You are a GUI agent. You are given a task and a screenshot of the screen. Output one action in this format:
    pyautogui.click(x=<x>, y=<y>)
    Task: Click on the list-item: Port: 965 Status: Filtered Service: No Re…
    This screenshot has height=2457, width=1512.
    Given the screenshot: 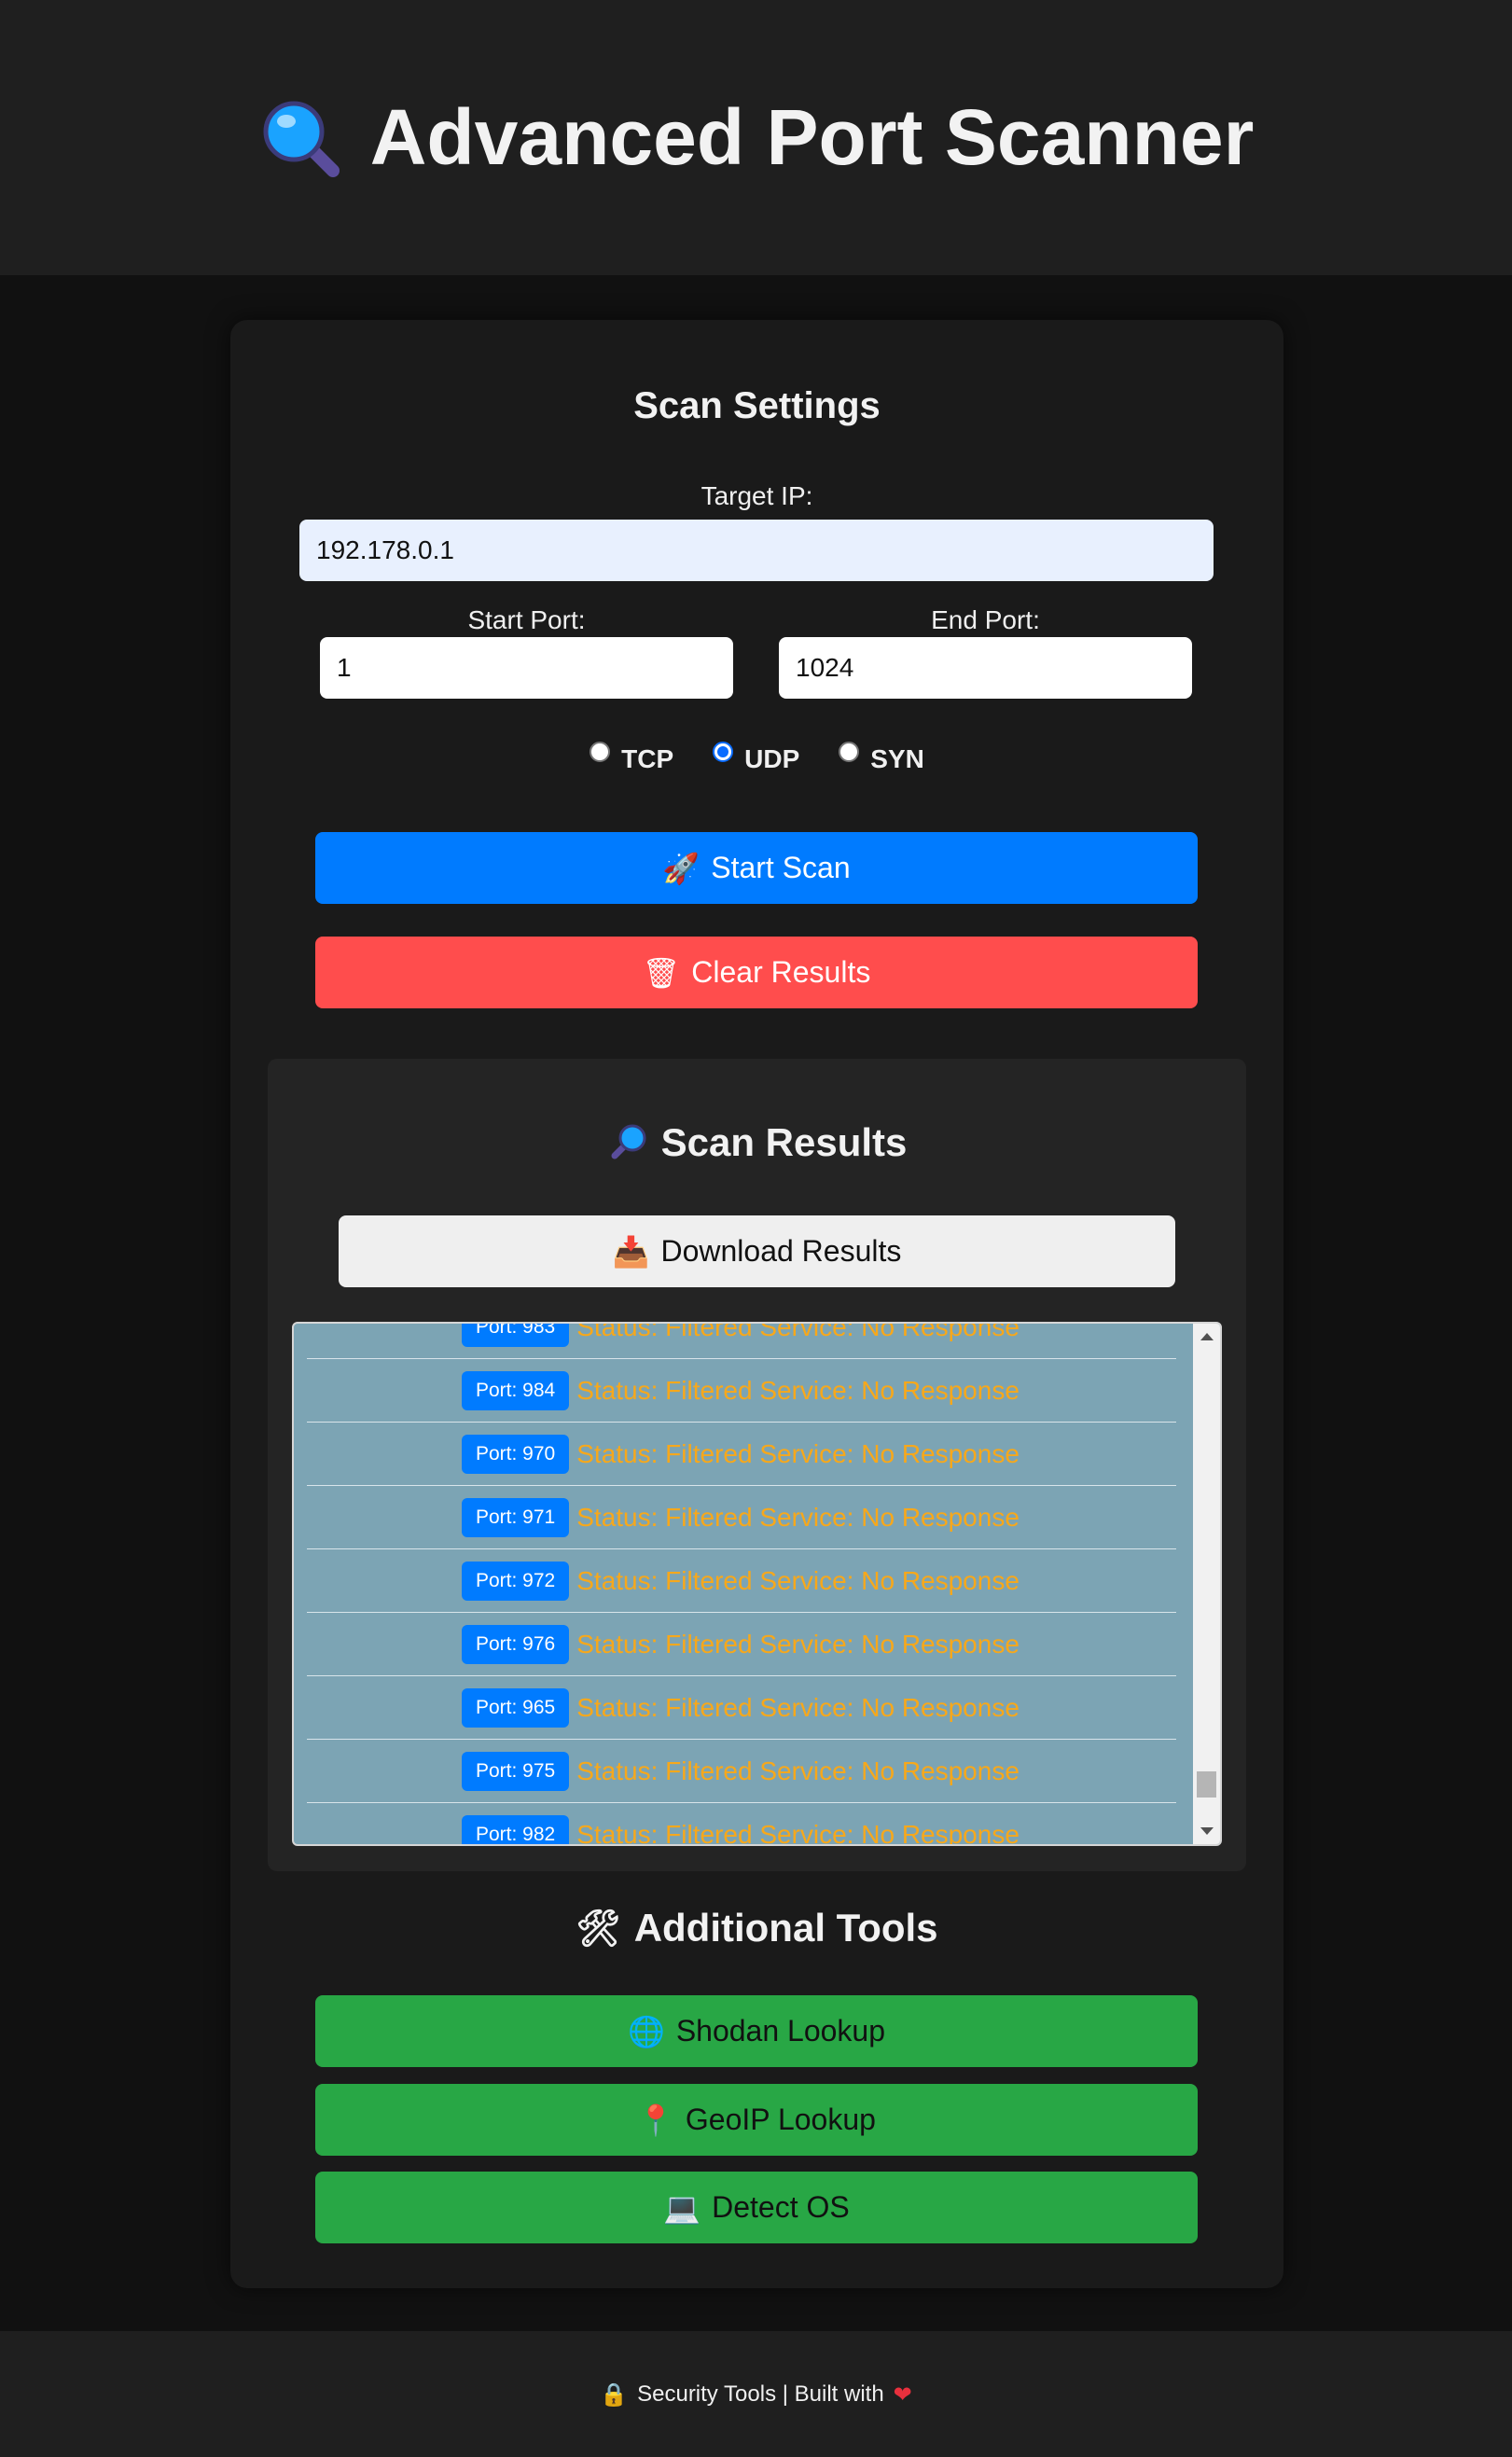 What is the action you would take?
    pyautogui.click(x=741, y=1708)
    